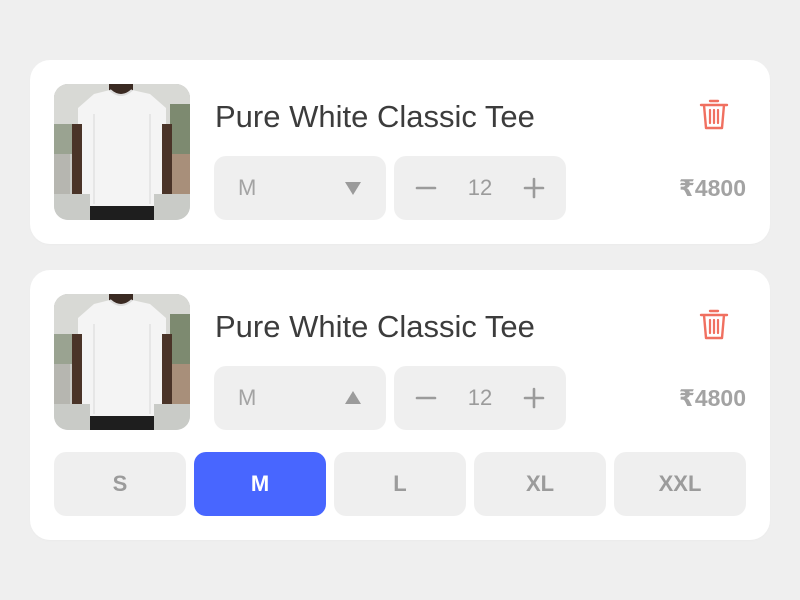  Describe the element at coordinates (260, 484) in the screenshot. I see `size-option-m: M` at that location.